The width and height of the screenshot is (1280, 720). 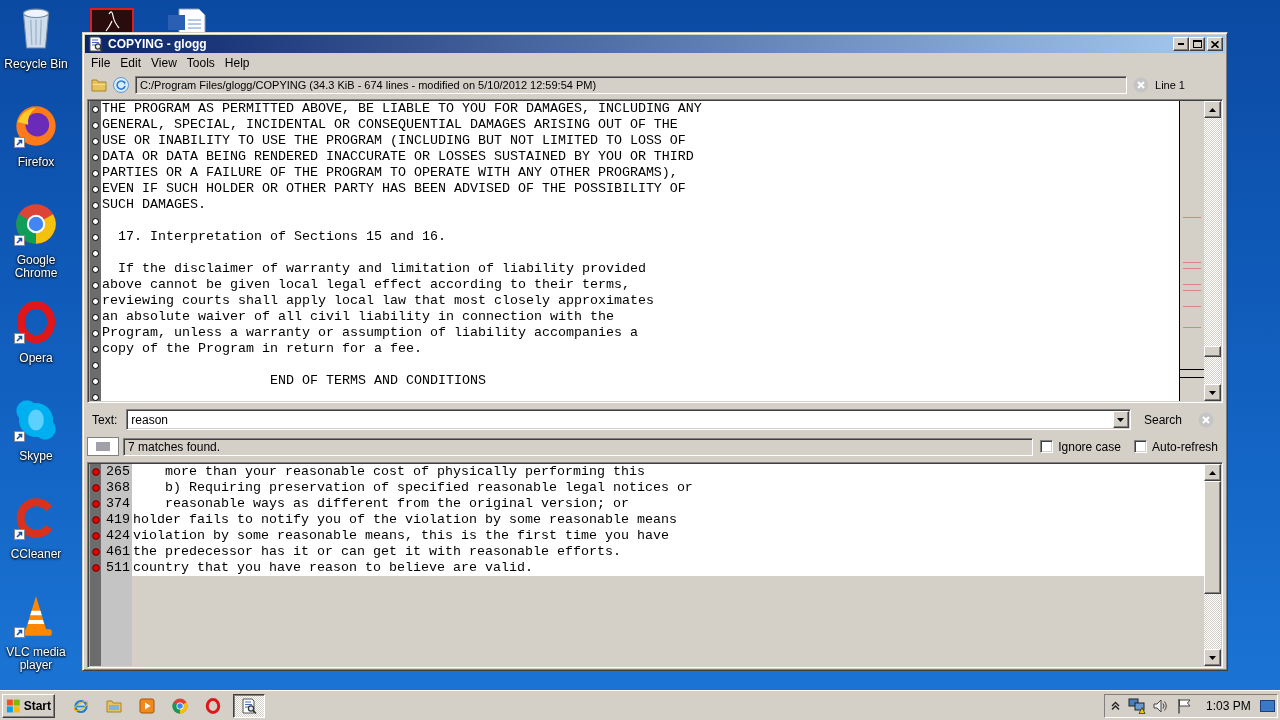 What do you see at coordinates (36, 420) in the screenshot?
I see `cloud-logo-icon` at bounding box center [36, 420].